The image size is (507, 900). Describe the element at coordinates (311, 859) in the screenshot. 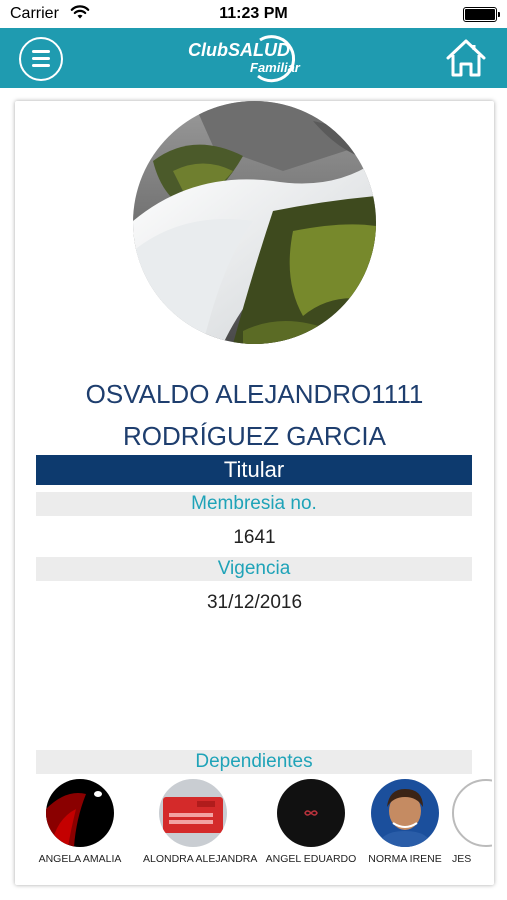

I see `dependent-name: ANGEL EDUARDO` at that location.